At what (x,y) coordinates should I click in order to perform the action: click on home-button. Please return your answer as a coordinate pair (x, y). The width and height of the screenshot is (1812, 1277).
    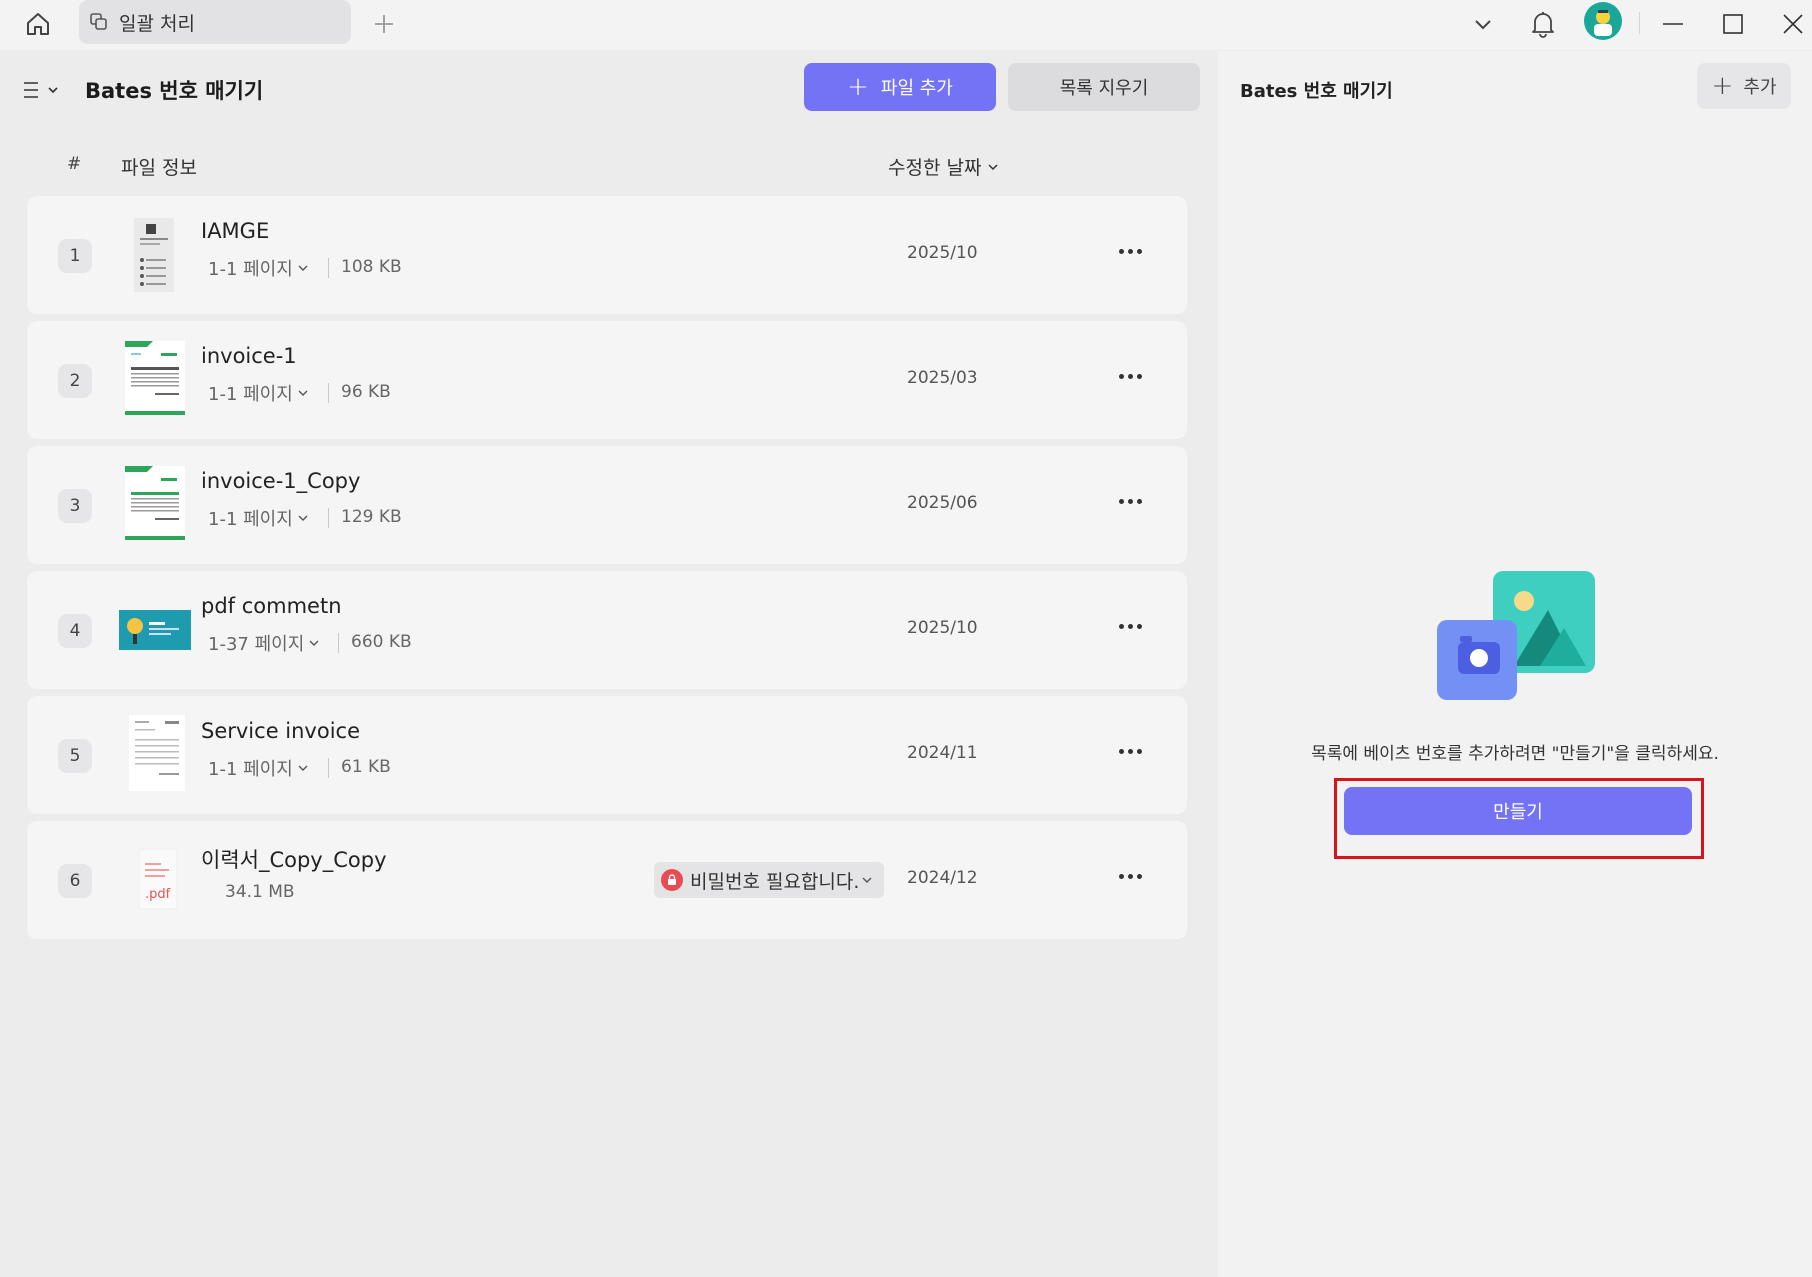
    Looking at the image, I should click on (38, 24).